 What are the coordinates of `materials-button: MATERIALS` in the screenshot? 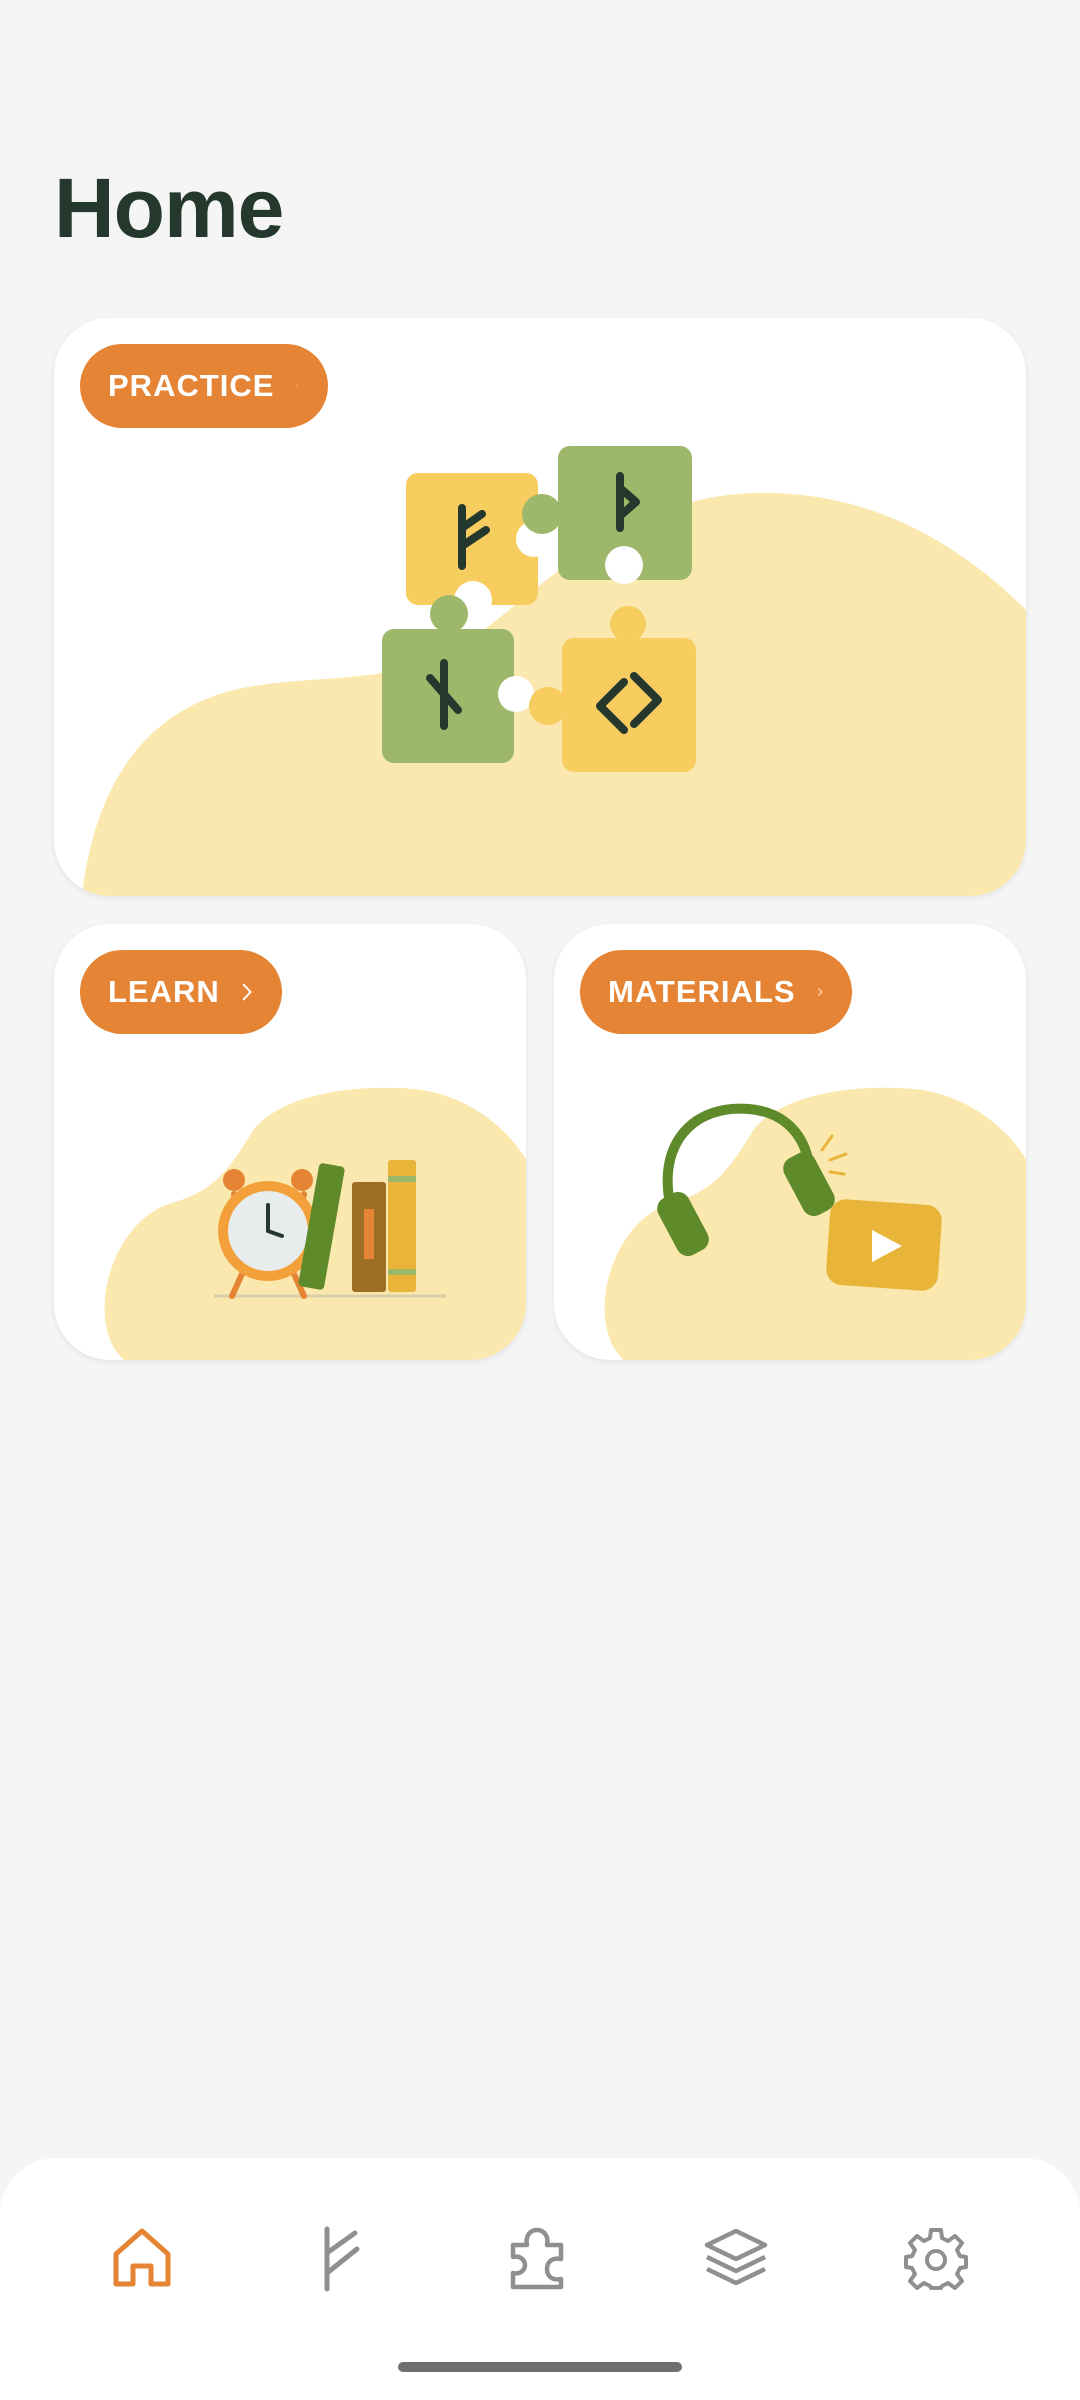 It's located at (716, 992).